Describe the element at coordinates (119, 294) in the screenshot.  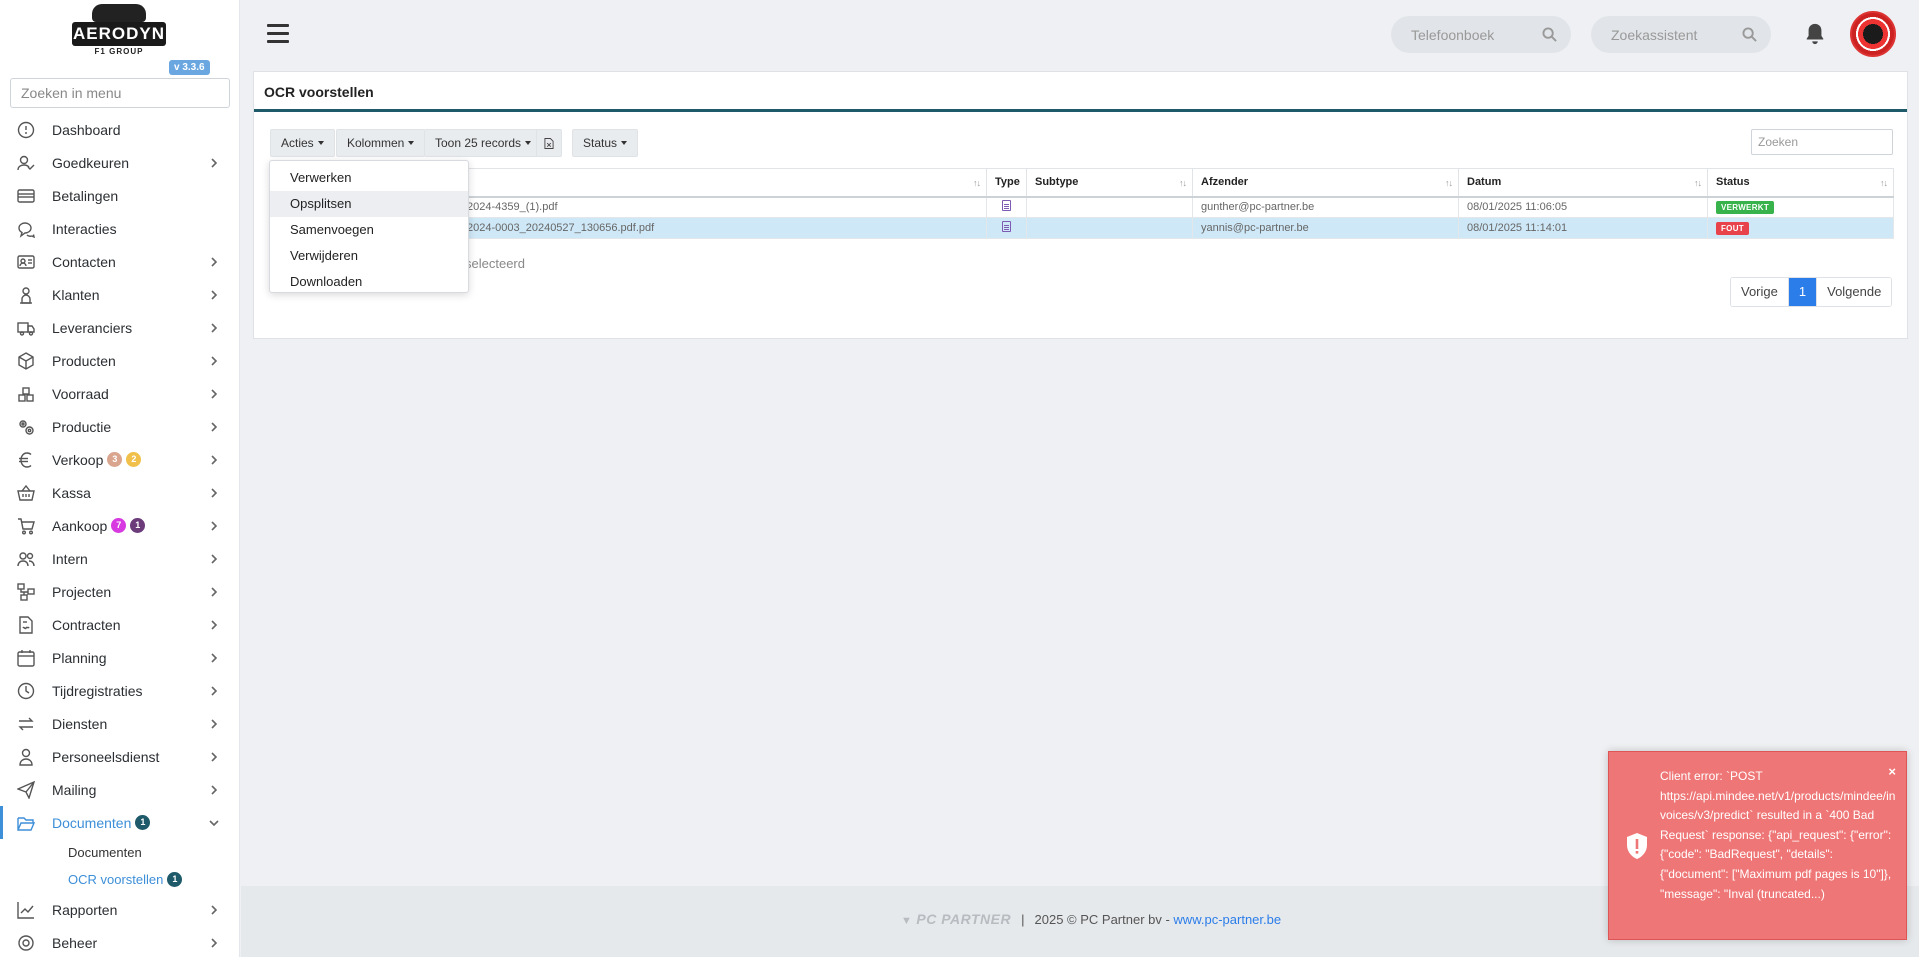
I see `sidebar-item-klanten: Klanten` at that location.